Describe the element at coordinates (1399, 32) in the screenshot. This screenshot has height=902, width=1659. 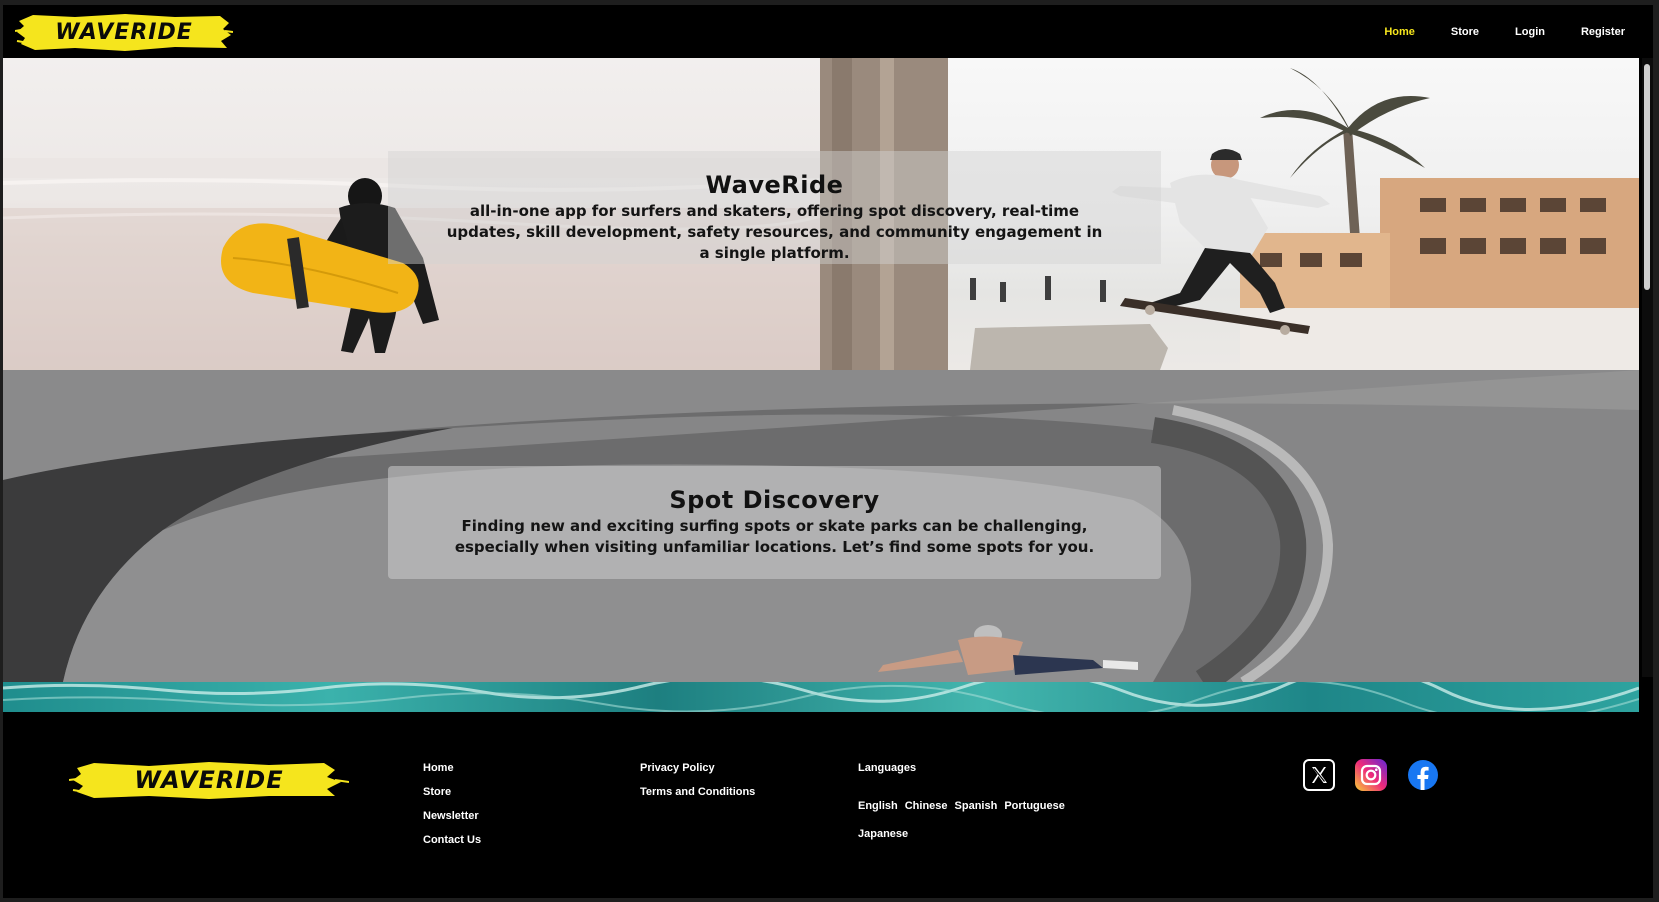
I see `nav-home: Home` at that location.